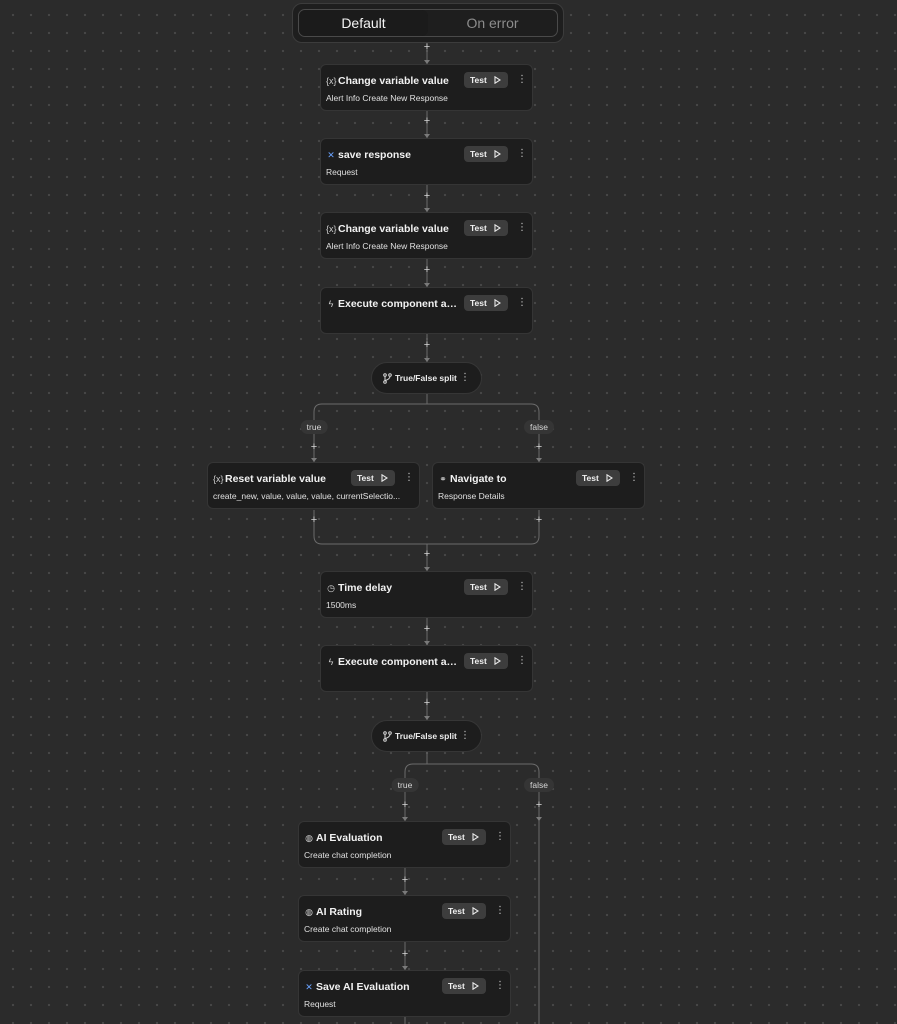  I want to click on node-title: Navigate to, so click(478, 479).